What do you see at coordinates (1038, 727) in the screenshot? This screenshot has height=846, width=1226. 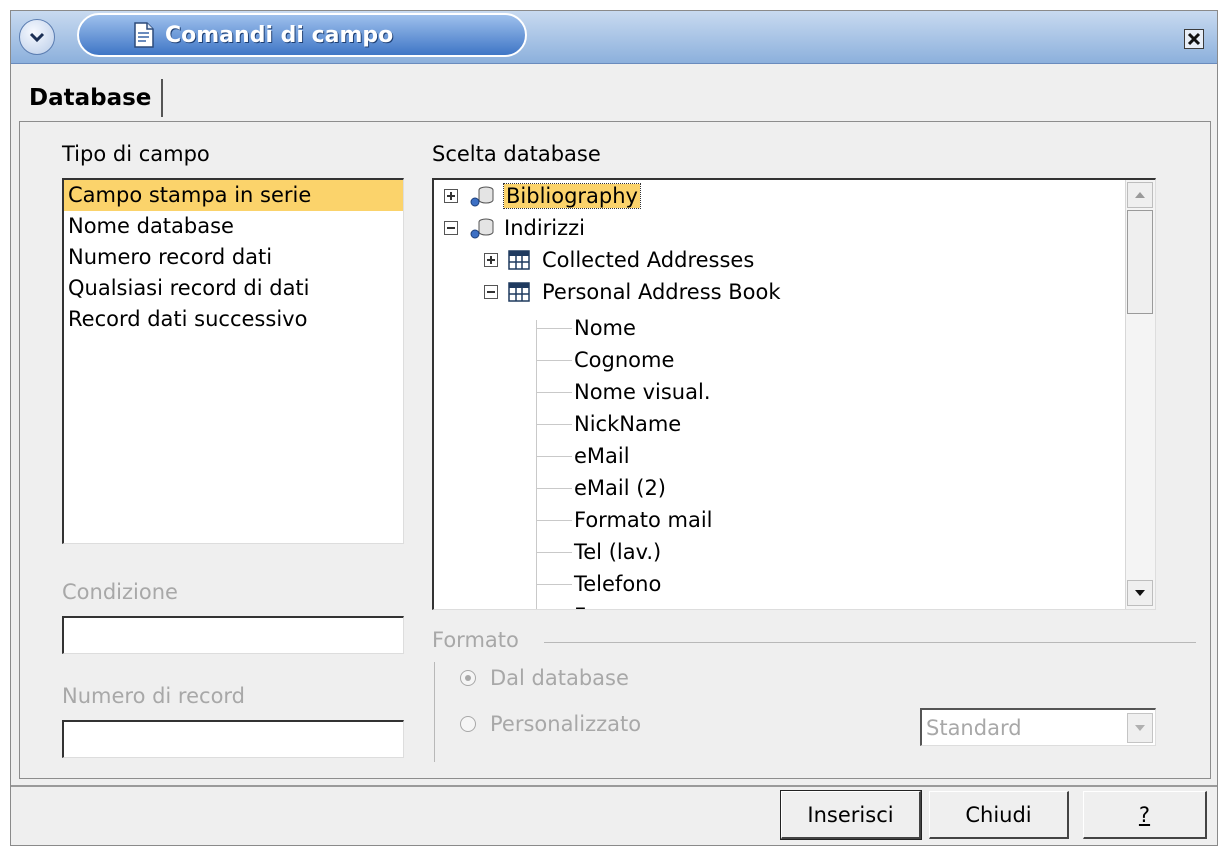 I see `format-select: Standard` at bounding box center [1038, 727].